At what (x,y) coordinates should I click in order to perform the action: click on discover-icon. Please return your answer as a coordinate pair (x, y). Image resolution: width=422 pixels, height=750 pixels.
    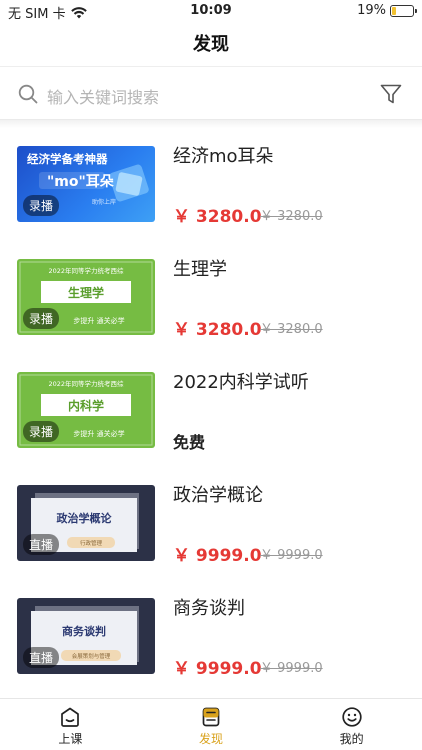
    Looking at the image, I should click on (211, 717).